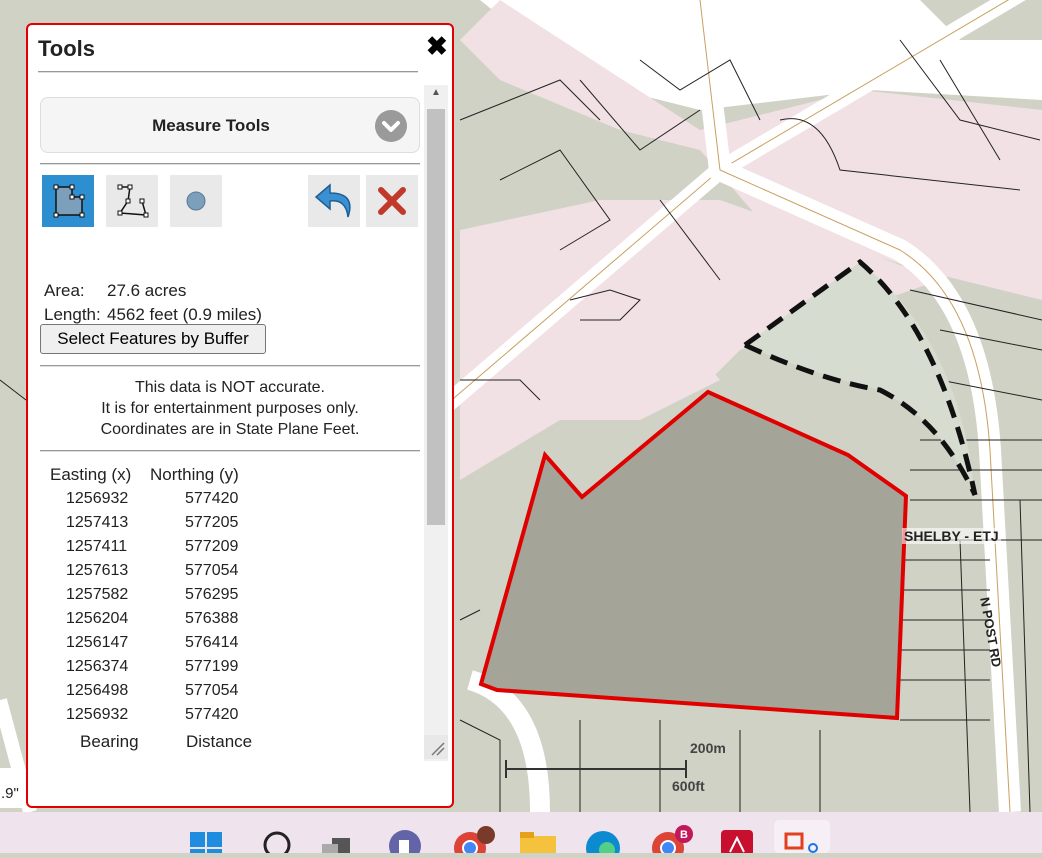  Describe the element at coordinates (336, 847) in the screenshot. I see `task-view-icon` at that location.